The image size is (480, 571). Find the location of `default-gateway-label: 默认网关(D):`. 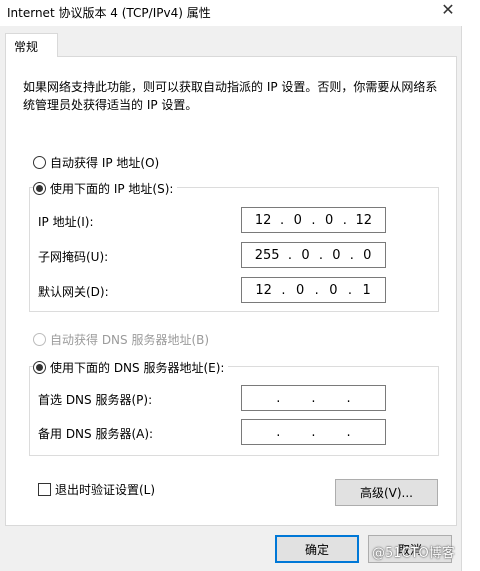

default-gateway-label: 默认网关(D): is located at coordinates (73, 292).